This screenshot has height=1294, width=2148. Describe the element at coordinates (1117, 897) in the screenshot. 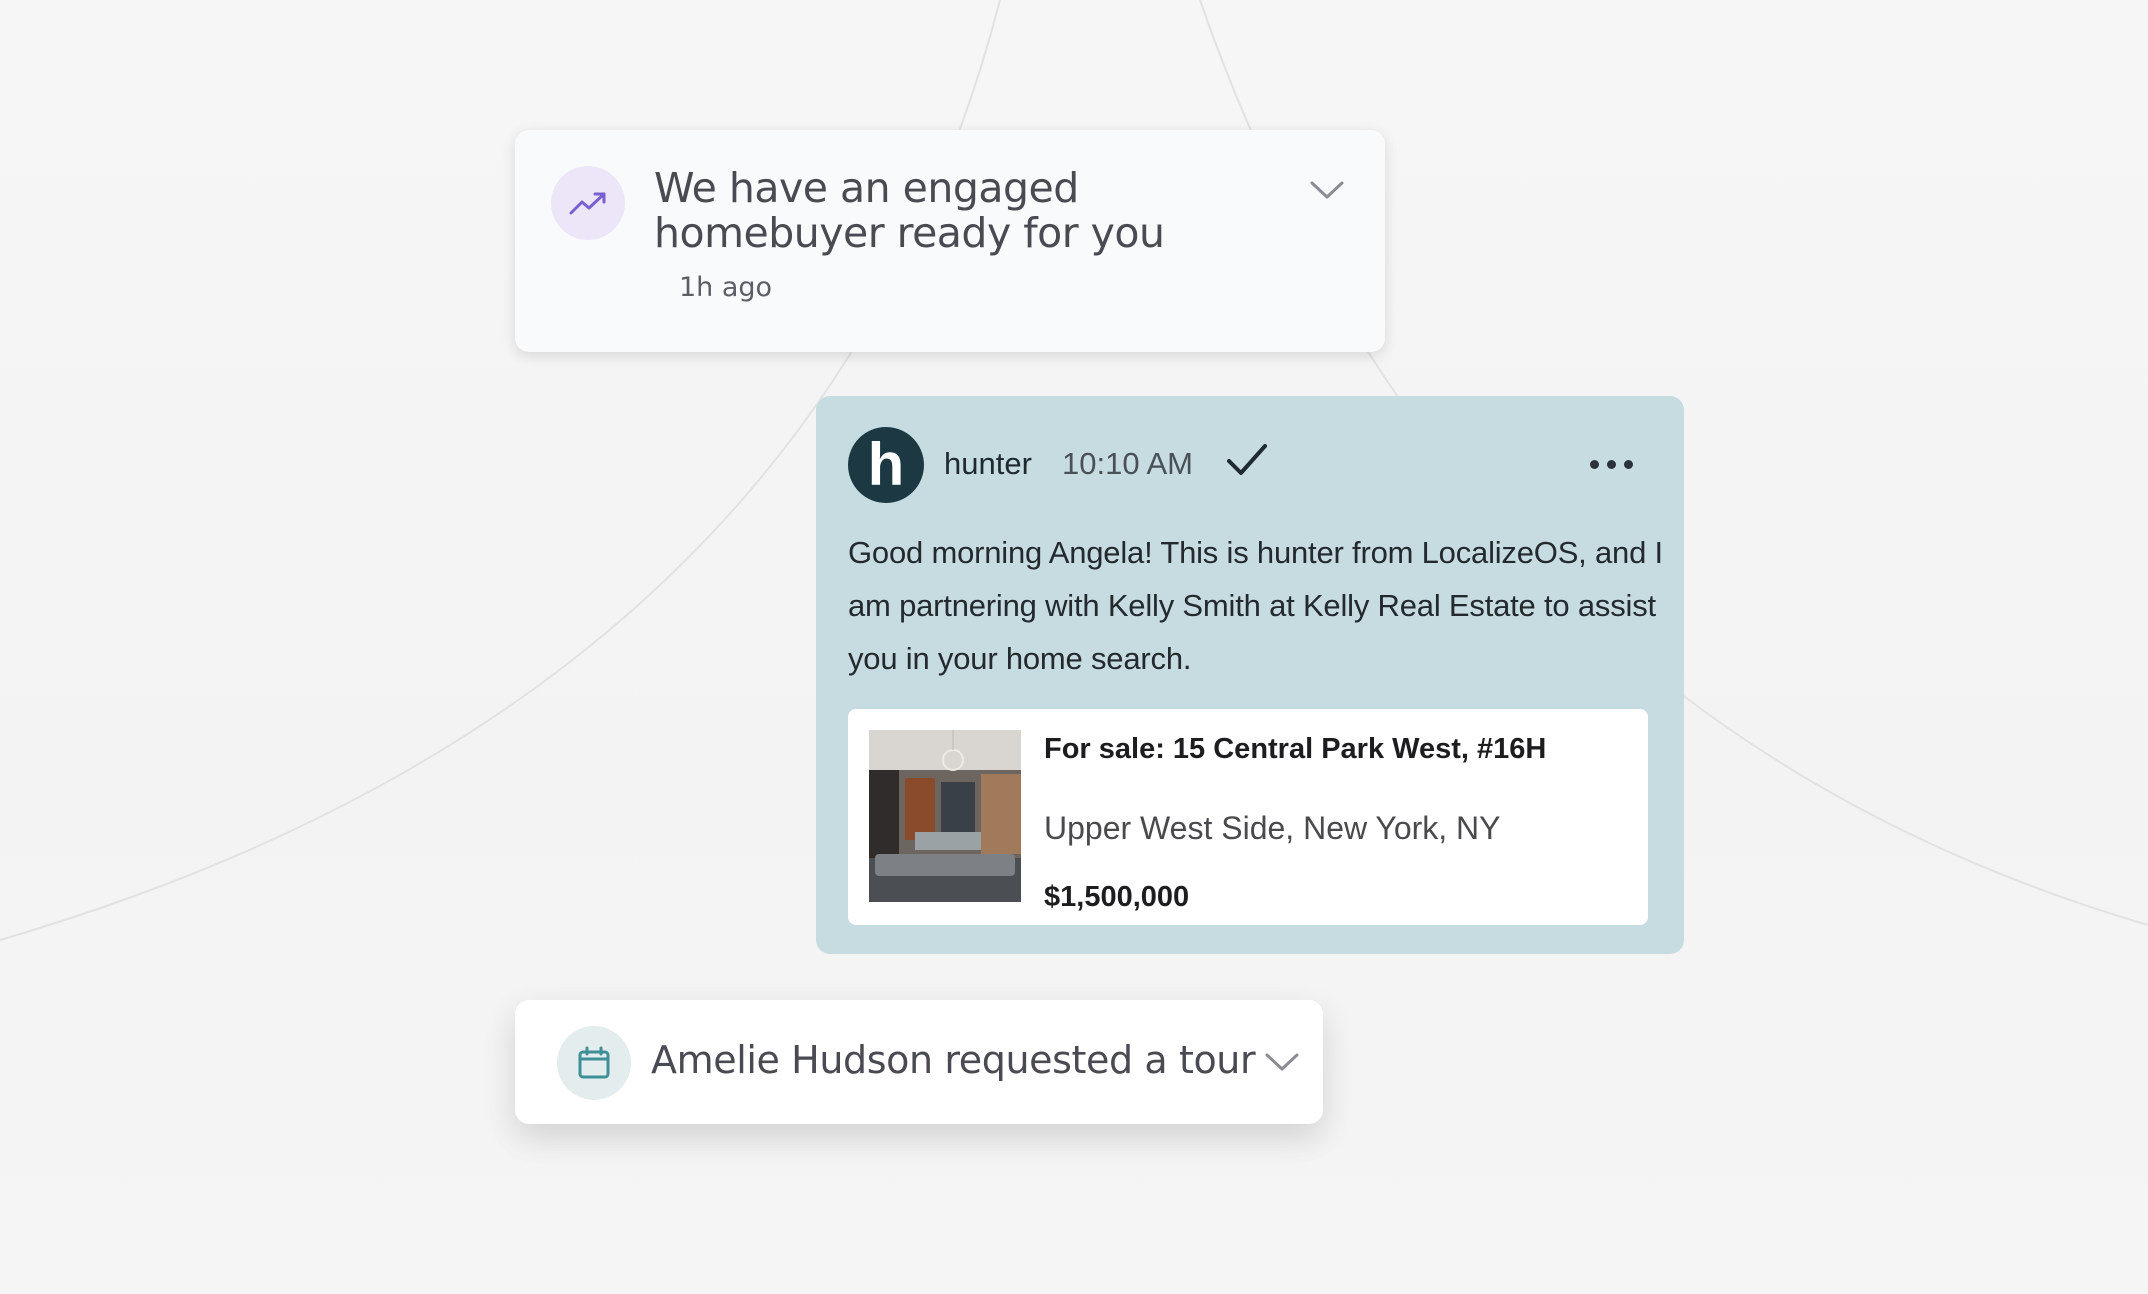

I see `listing-price: $1,500,000` at that location.